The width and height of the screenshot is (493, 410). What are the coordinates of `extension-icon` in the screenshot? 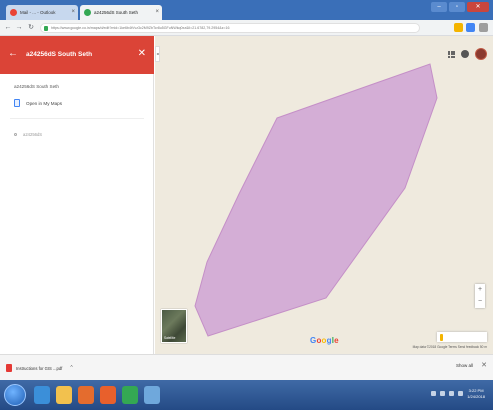 It's located at (470, 27).